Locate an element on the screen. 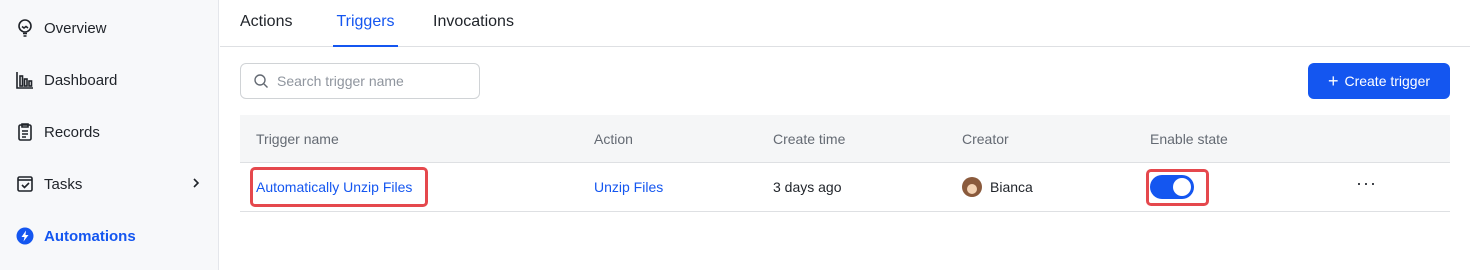  automation-bolt-icon is located at coordinates (25, 236).